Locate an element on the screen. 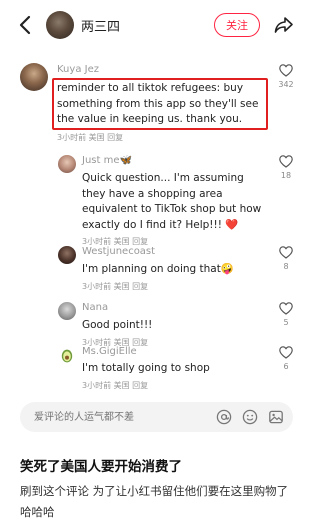  comment-username: Ms.GigiElle is located at coordinates (109, 351).